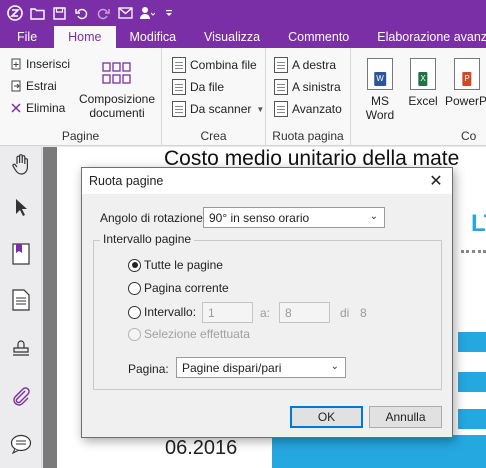  I want to click on radio-current-page-label: Pagina corrente, so click(186, 288).